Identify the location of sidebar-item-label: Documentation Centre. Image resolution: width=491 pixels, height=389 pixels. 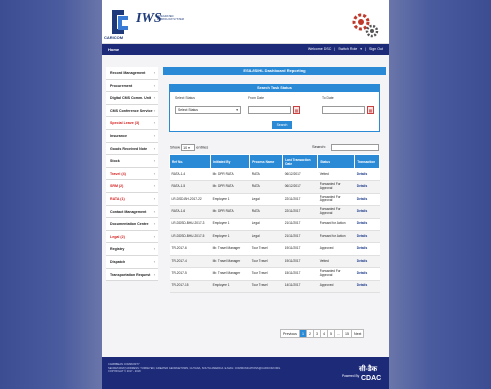
(129, 224).